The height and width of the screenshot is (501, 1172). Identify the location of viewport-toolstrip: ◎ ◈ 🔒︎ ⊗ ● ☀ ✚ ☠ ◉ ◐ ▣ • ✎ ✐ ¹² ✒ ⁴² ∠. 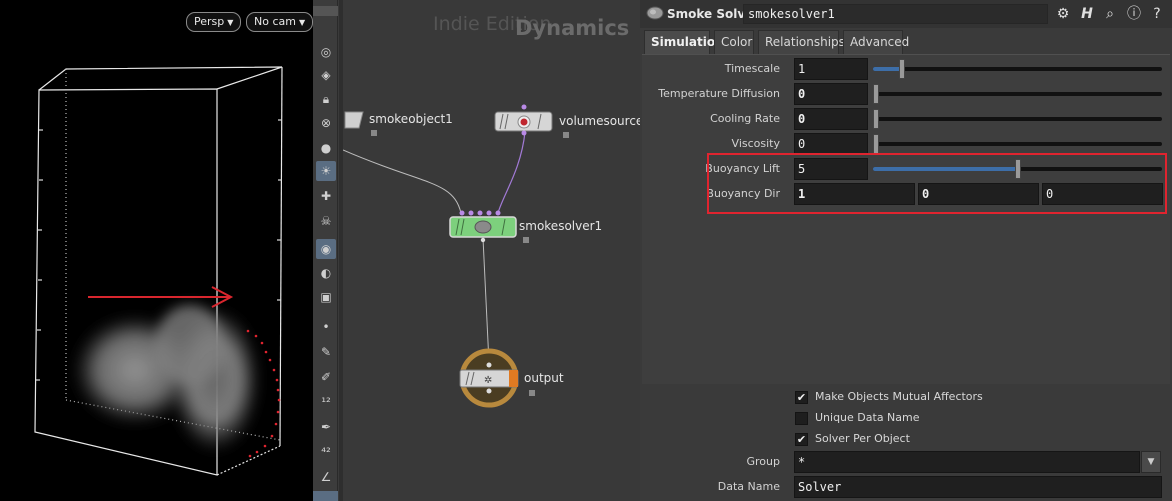
(325, 250).